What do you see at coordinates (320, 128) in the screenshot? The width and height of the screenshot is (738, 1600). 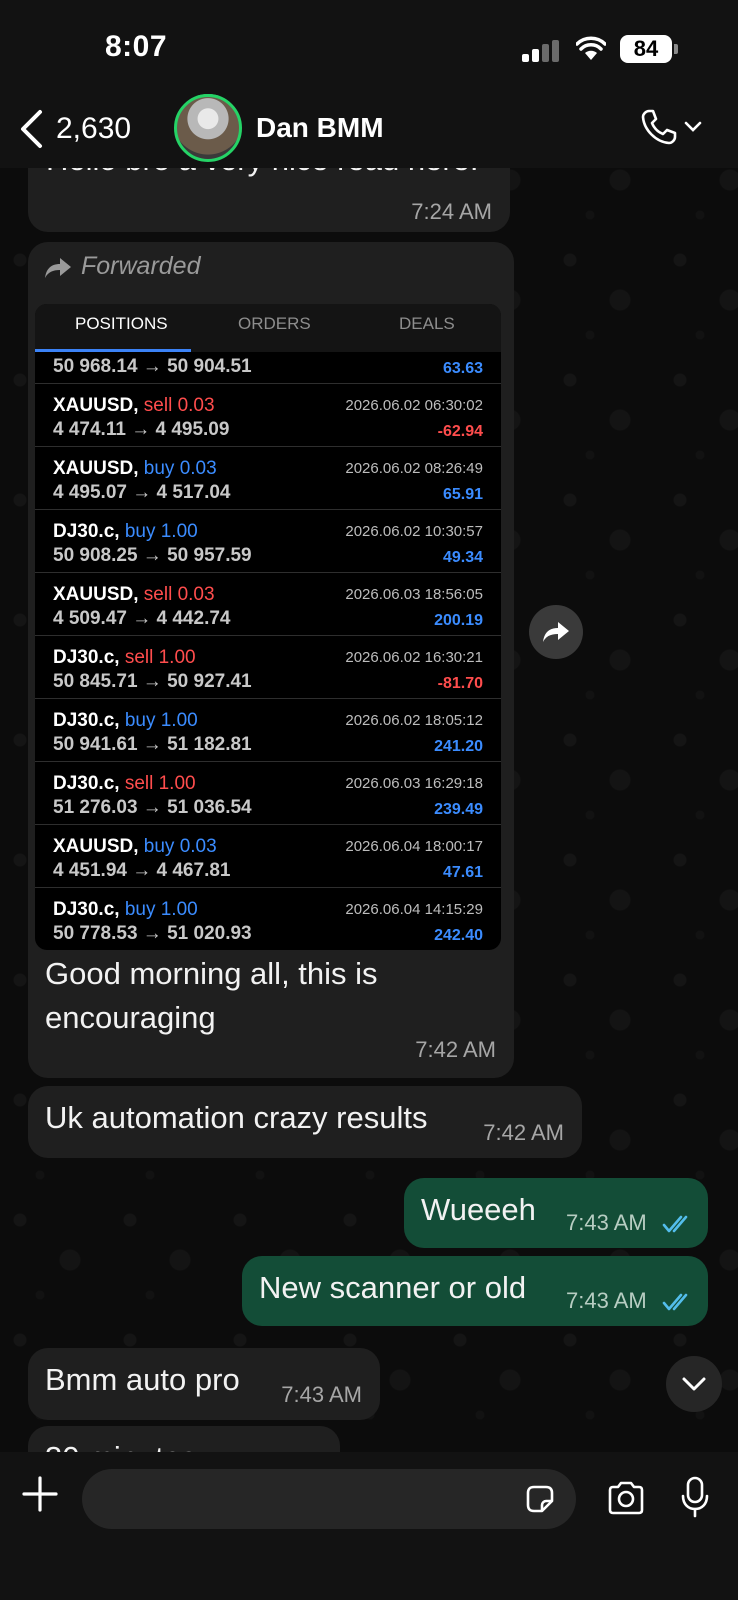 I see `contact-name: Dan BMM` at bounding box center [320, 128].